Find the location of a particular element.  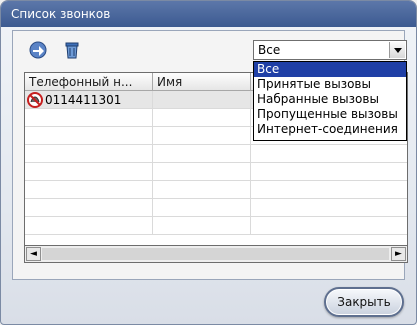

scroll-track is located at coordinates (215, 254).